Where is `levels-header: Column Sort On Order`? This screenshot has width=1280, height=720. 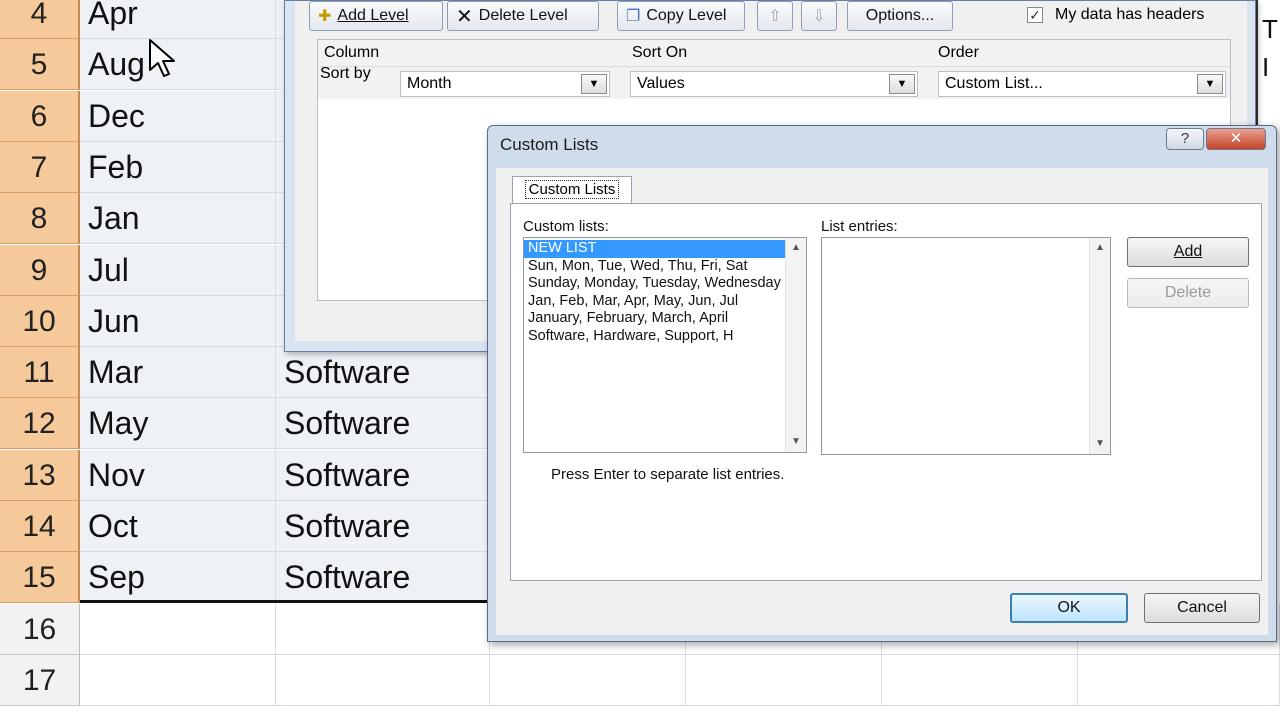
levels-header: Column Sort On Order is located at coordinates (774, 53).